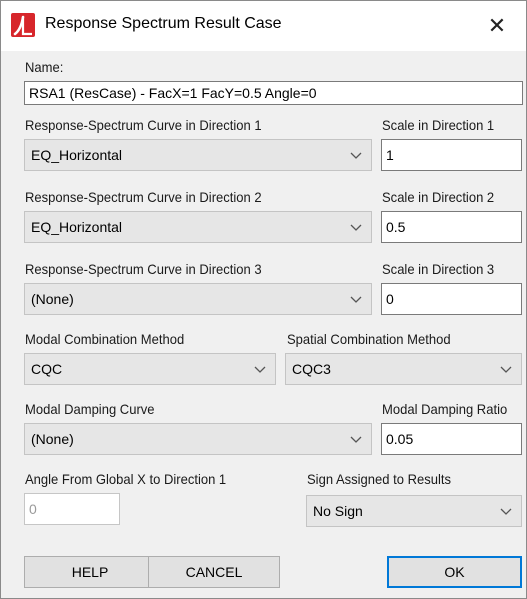 This screenshot has height=599, width=527. Describe the element at coordinates (403, 369) in the screenshot. I see `spatial-combination-select: CQC3` at that location.